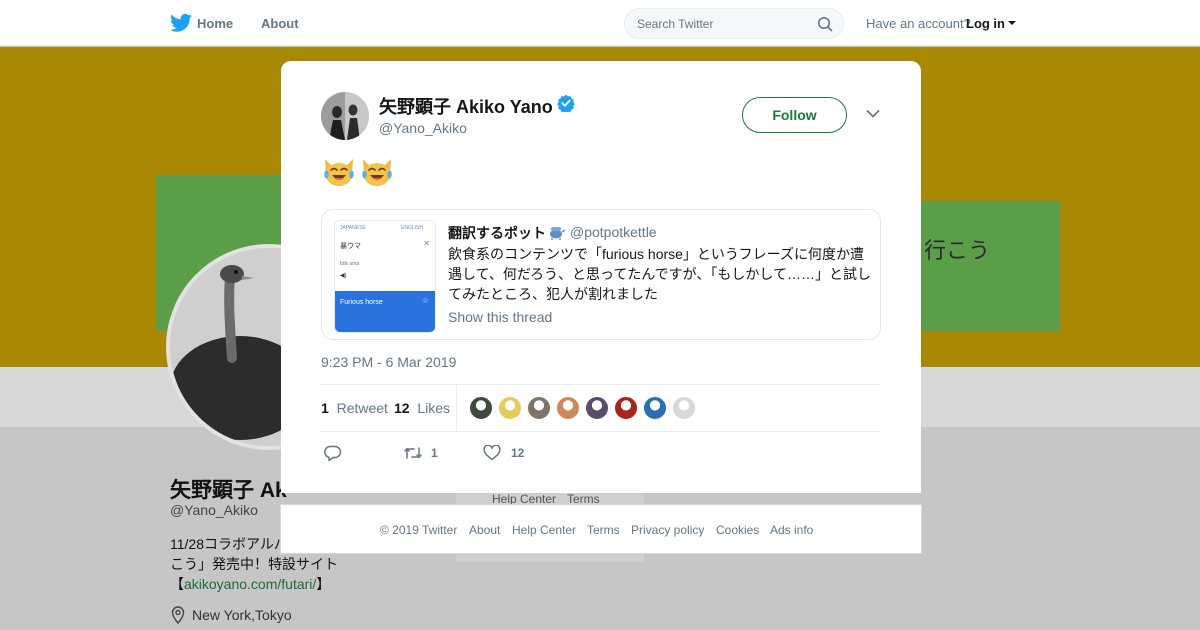 Image resolution: width=1200 pixels, height=630 pixels. What do you see at coordinates (603, 530) in the screenshot?
I see `footer-terms-link: Terms` at bounding box center [603, 530].